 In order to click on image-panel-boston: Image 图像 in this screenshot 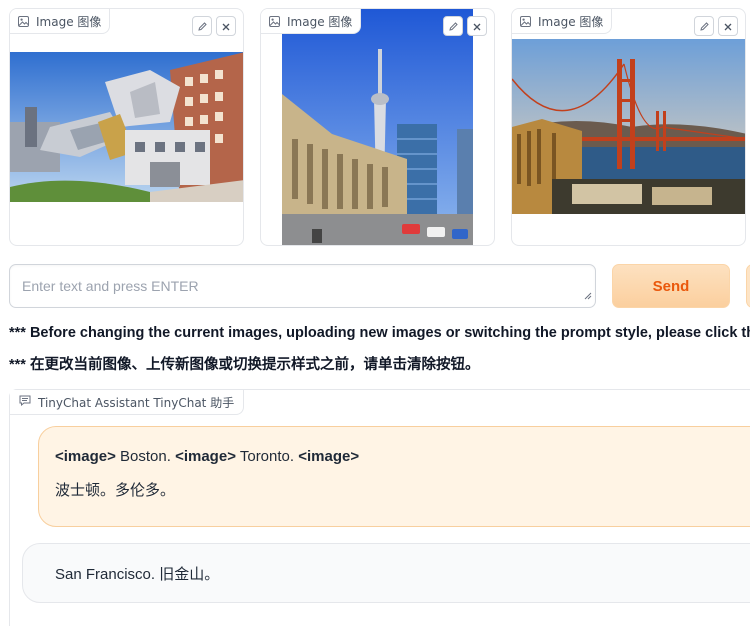, I will do `click(126, 127)`.